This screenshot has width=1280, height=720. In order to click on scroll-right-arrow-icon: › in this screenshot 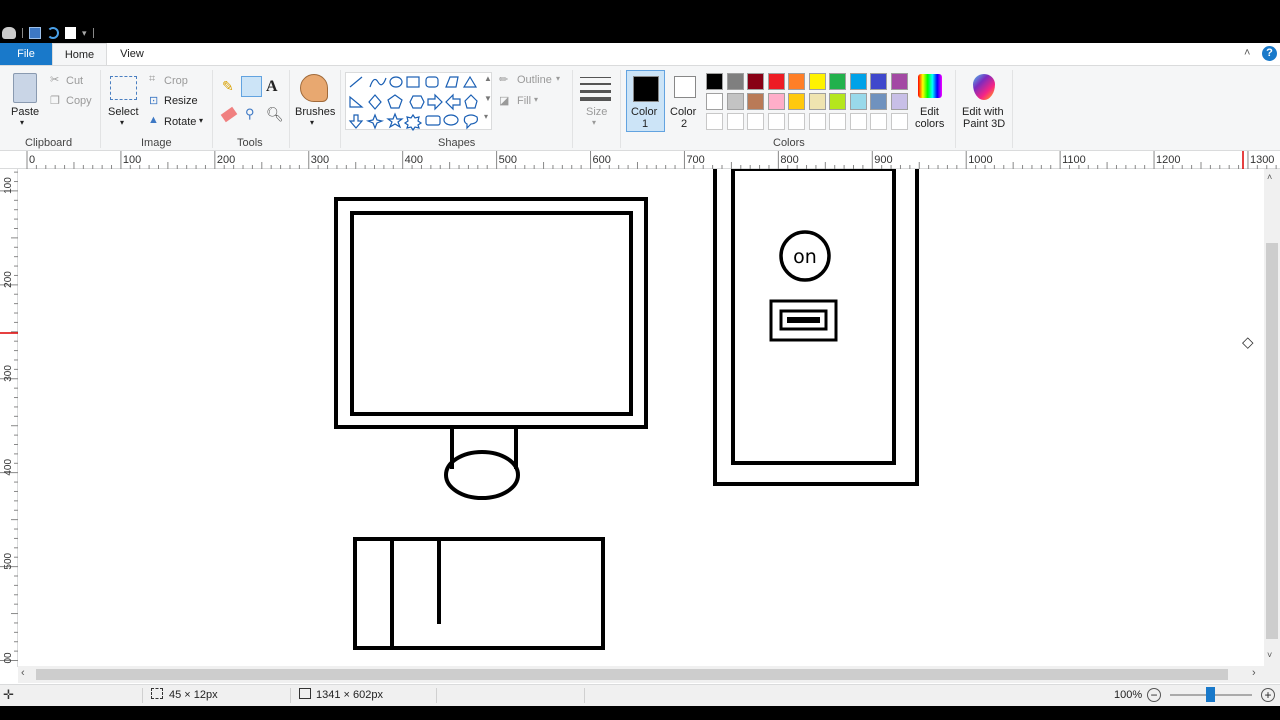, I will do `click(1254, 673)`.